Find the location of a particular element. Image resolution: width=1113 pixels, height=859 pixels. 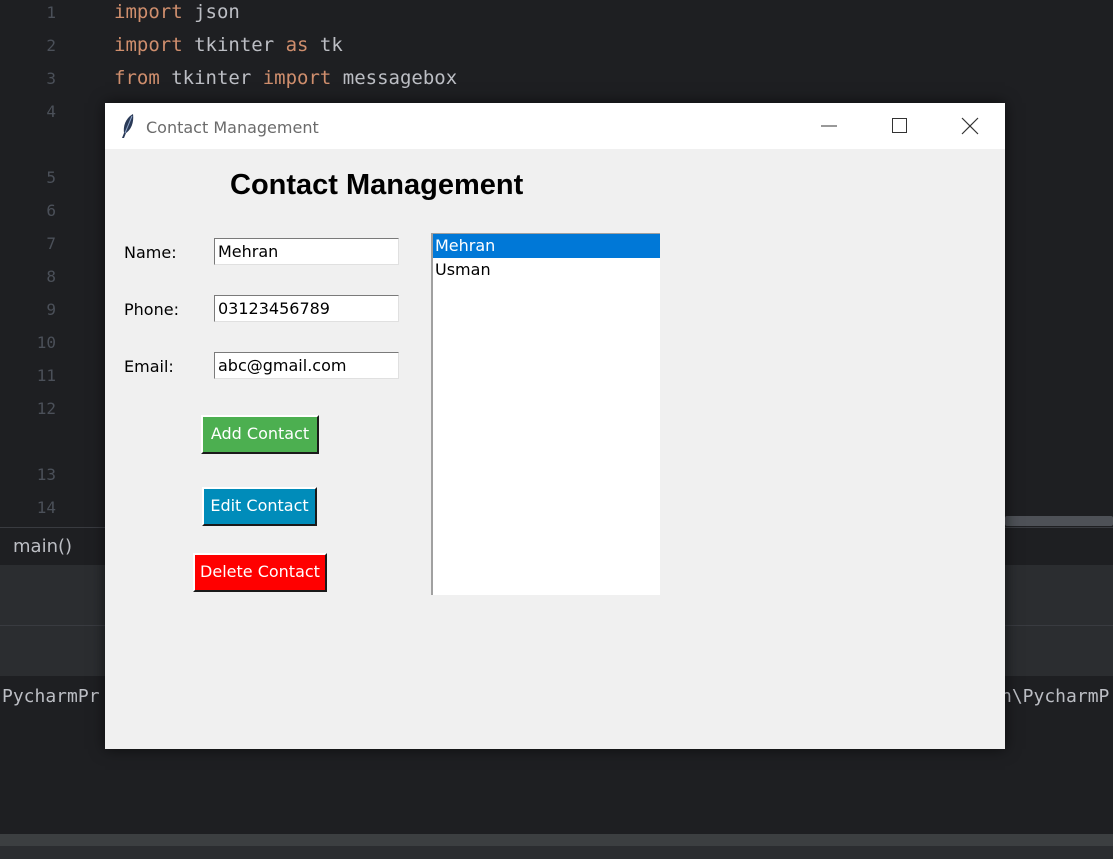

code-line: import json is located at coordinates (177, 12).